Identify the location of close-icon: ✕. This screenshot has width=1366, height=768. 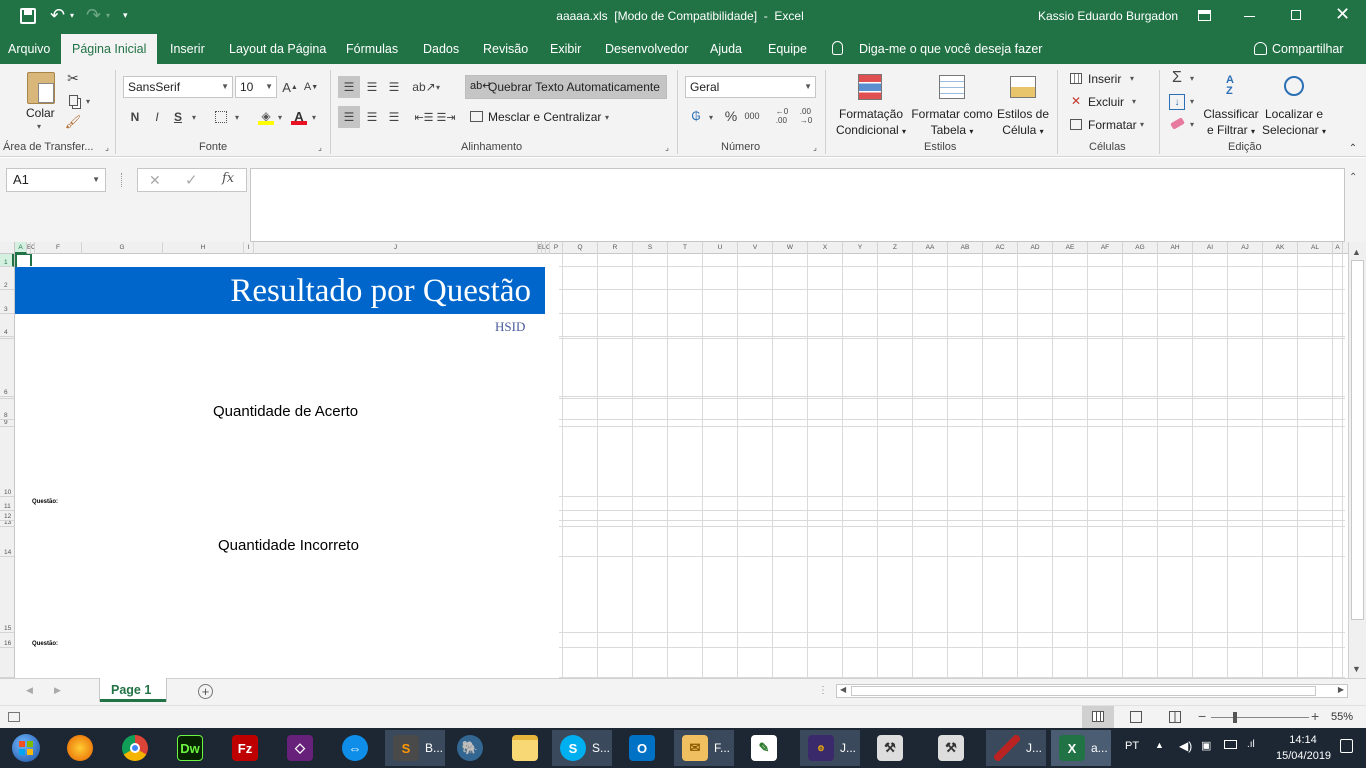
(1342, 14).